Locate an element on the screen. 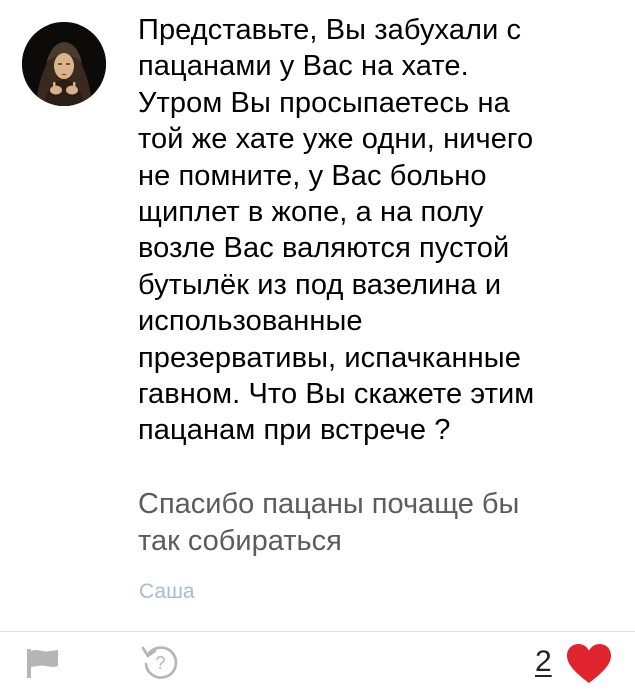 Image resolution: width=635 pixels, height=691 pixels. avatar-image is located at coordinates (64, 64).